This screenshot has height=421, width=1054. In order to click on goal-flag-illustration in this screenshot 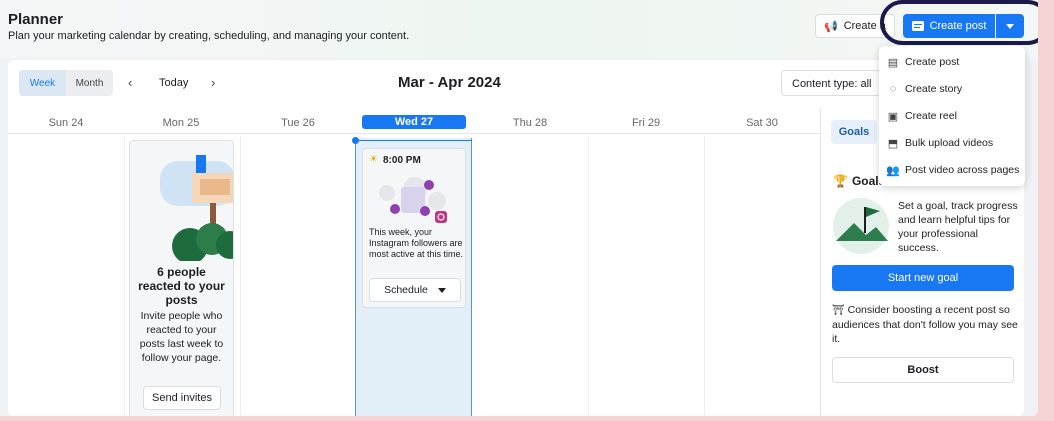, I will do `click(861, 226)`.